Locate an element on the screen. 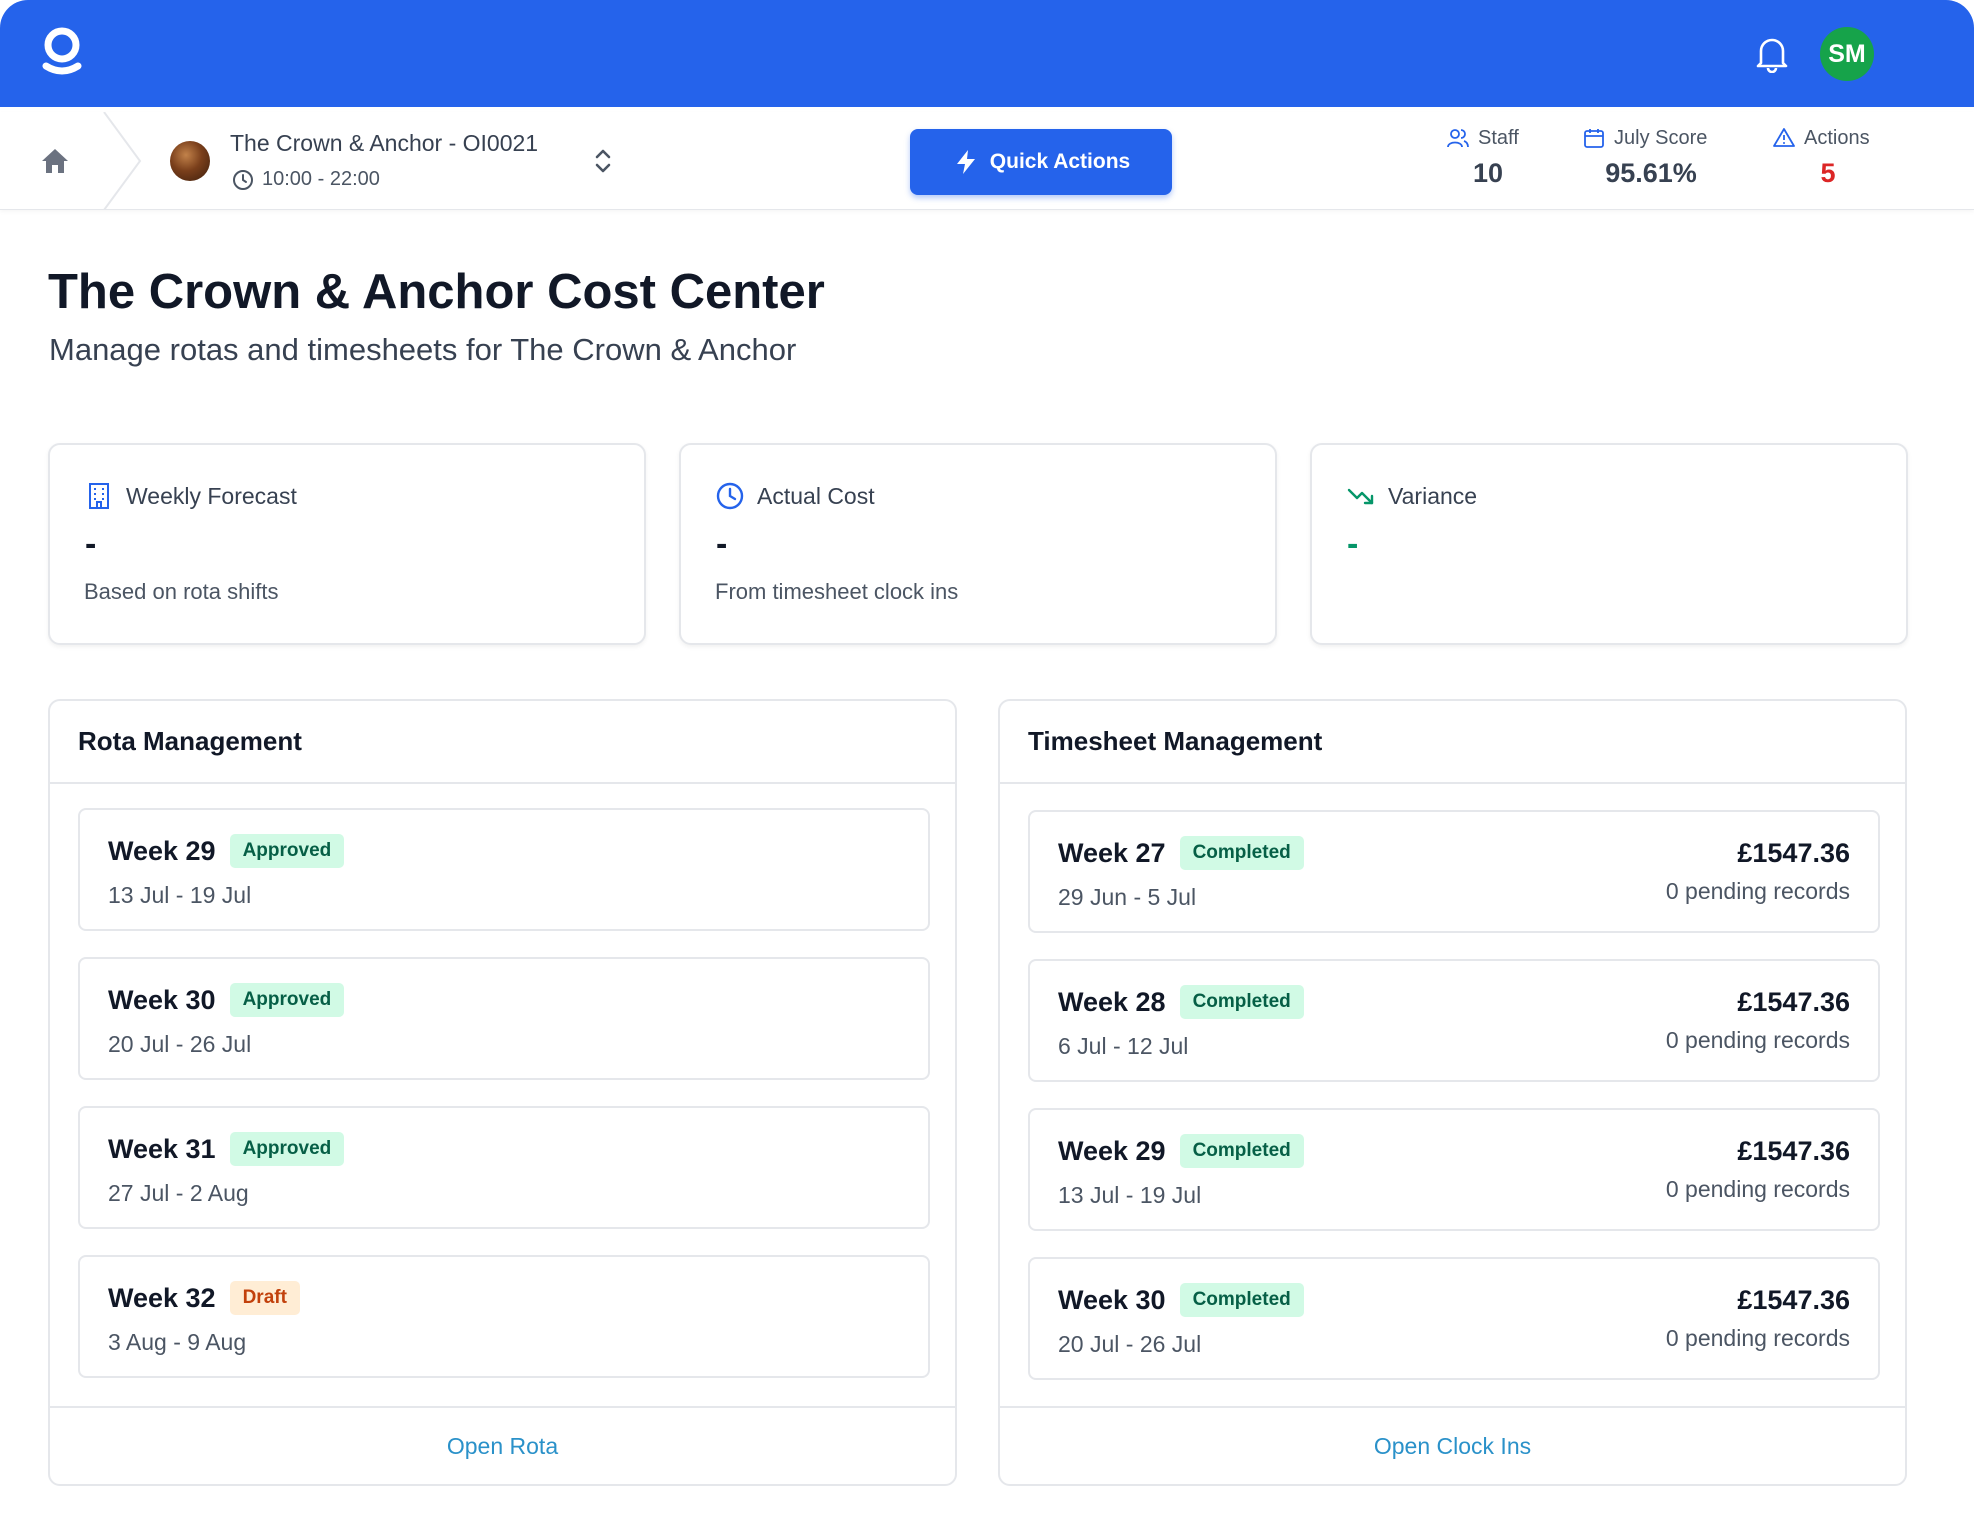 The height and width of the screenshot is (1521, 1974). trending-down-icon is located at coordinates (1360, 496).